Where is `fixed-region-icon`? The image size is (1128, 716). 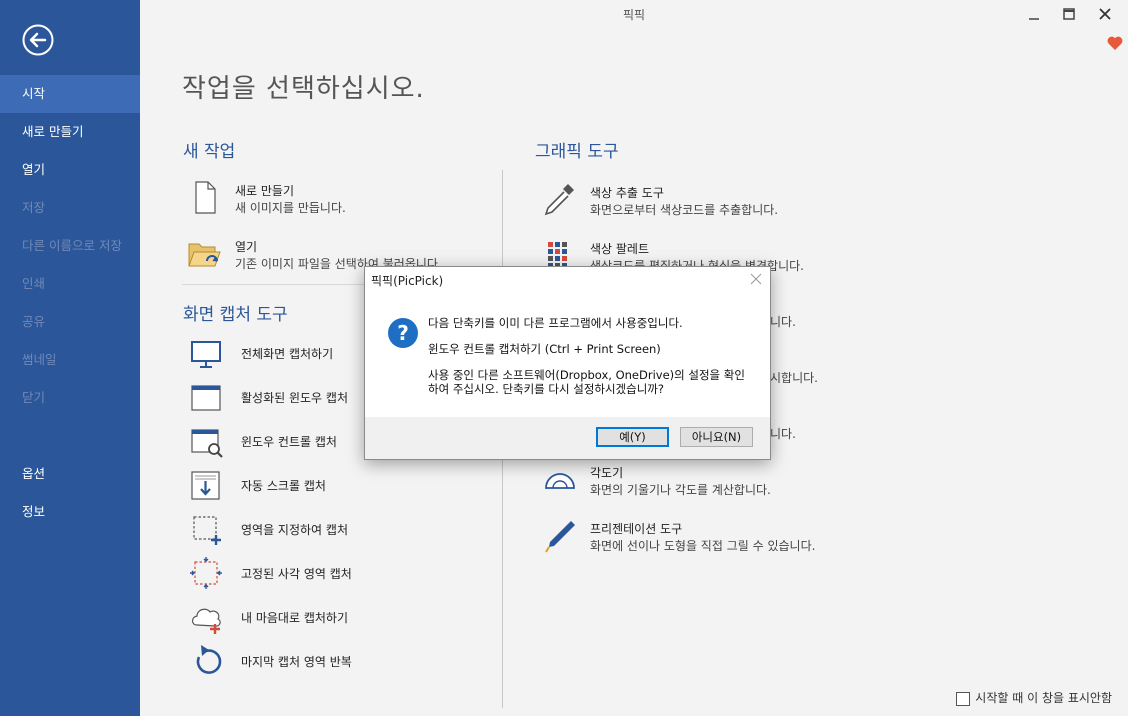 fixed-region-icon is located at coordinates (206, 573).